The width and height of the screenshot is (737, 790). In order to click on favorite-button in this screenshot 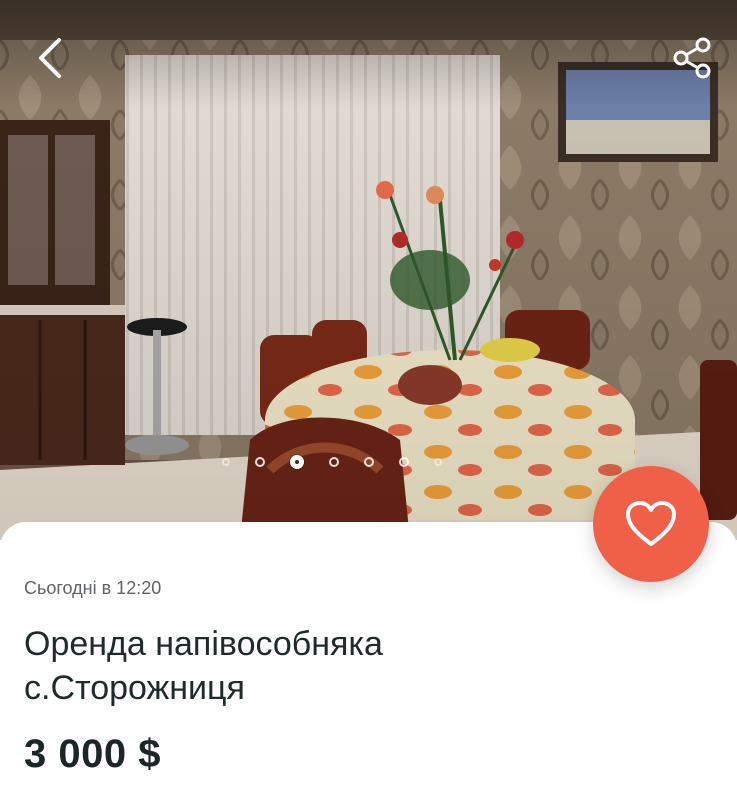, I will do `click(651, 524)`.